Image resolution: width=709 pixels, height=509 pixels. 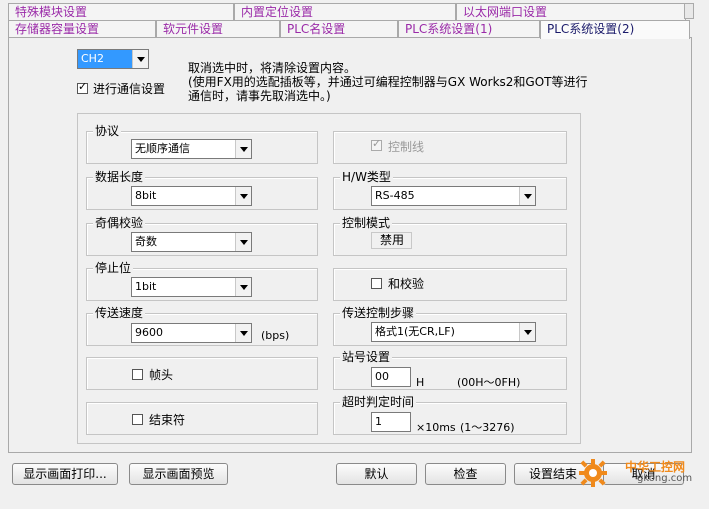 What do you see at coordinates (218, 29) in the screenshot?
I see `tab-device-settings: 软元件设置` at bounding box center [218, 29].